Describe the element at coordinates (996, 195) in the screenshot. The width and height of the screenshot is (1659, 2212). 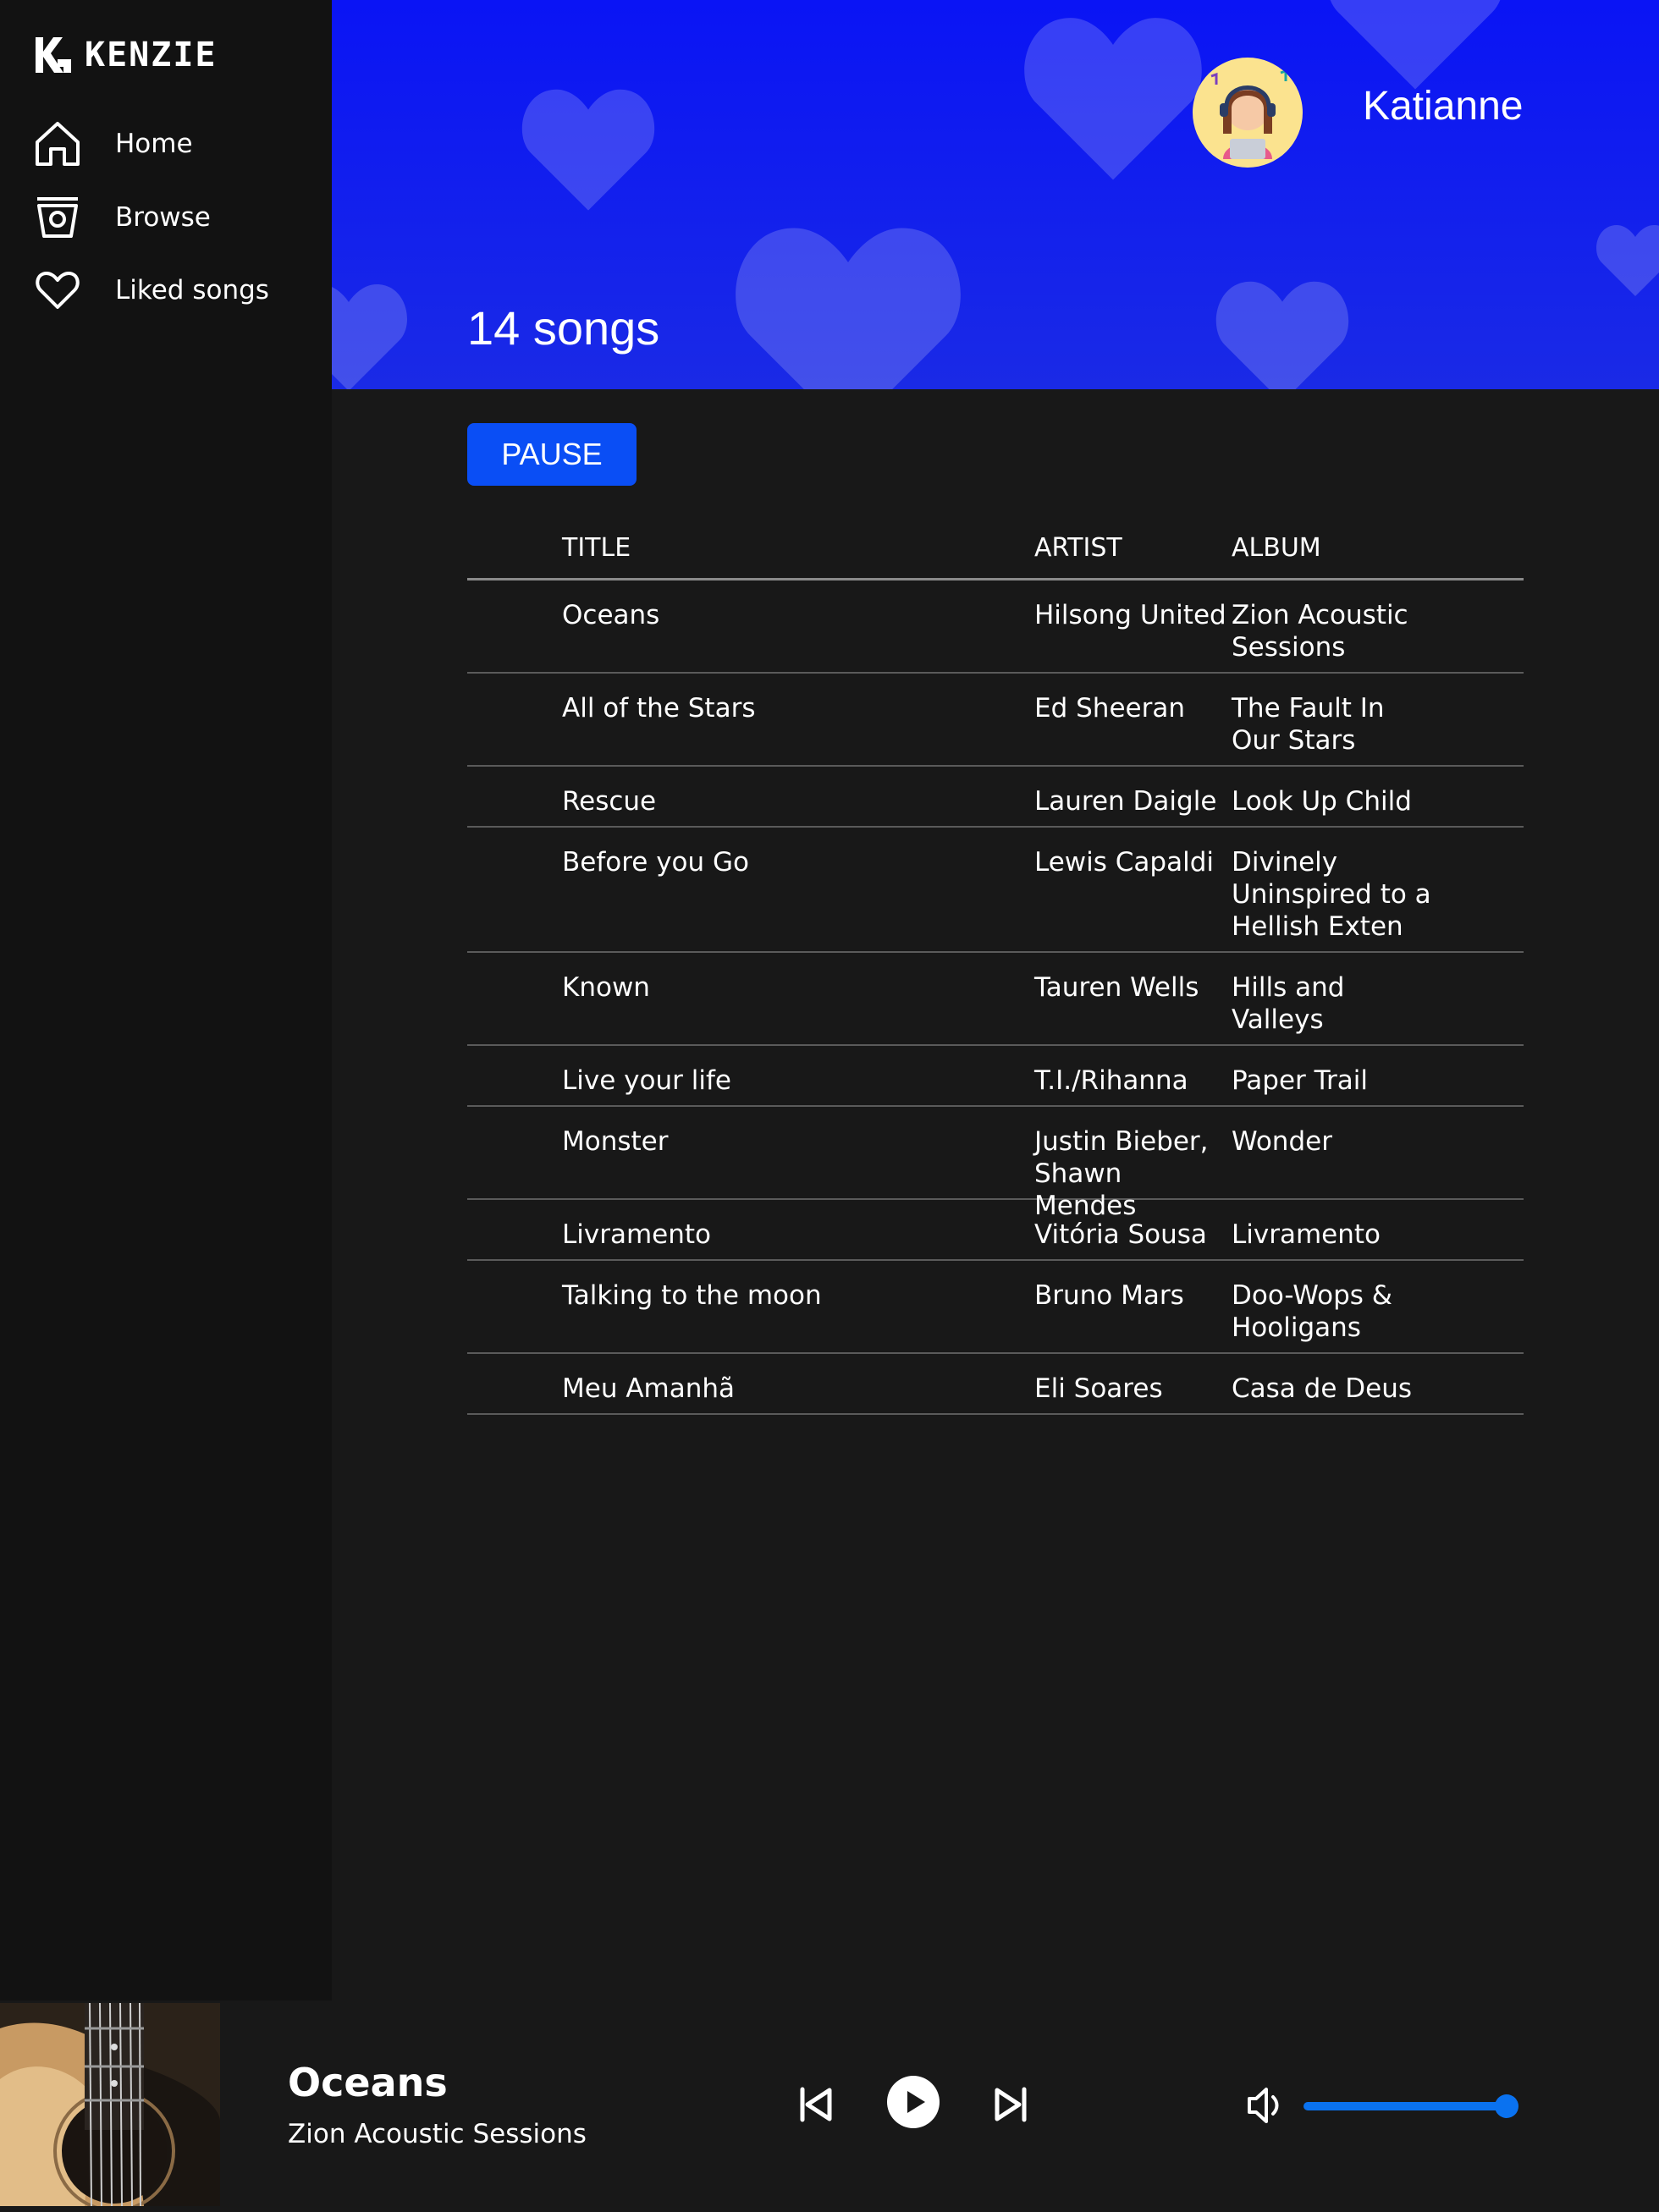
I see `playlist-banner: Katianne 14 songs` at that location.